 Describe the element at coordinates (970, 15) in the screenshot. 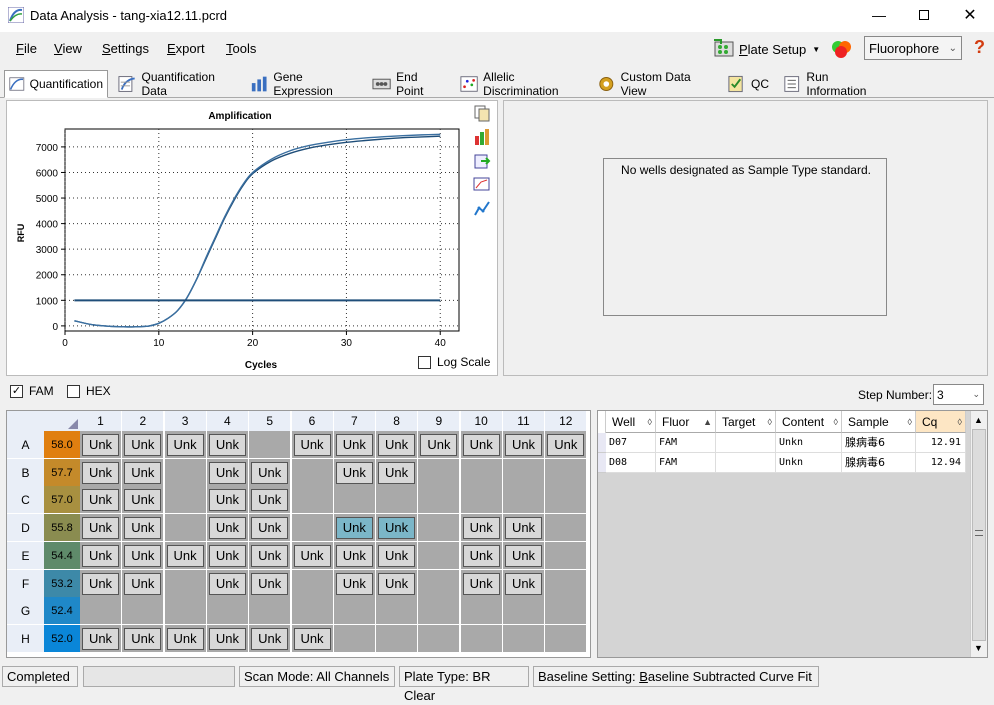

I see `close-button: ✕` at that location.